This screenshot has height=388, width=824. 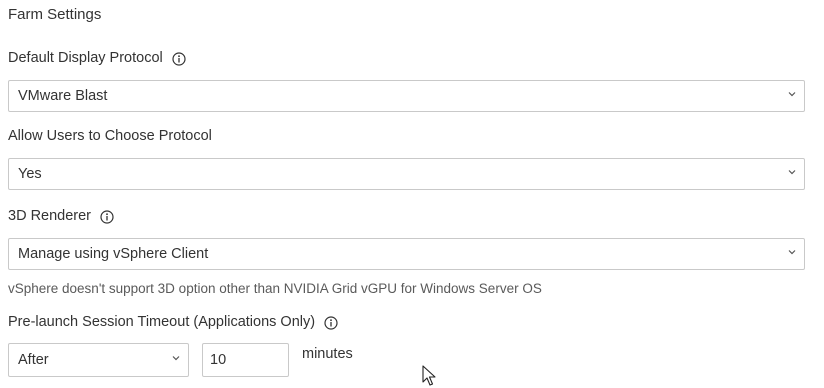 I want to click on prelaunch-timeout-mode-value: After, so click(x=33, y=360).